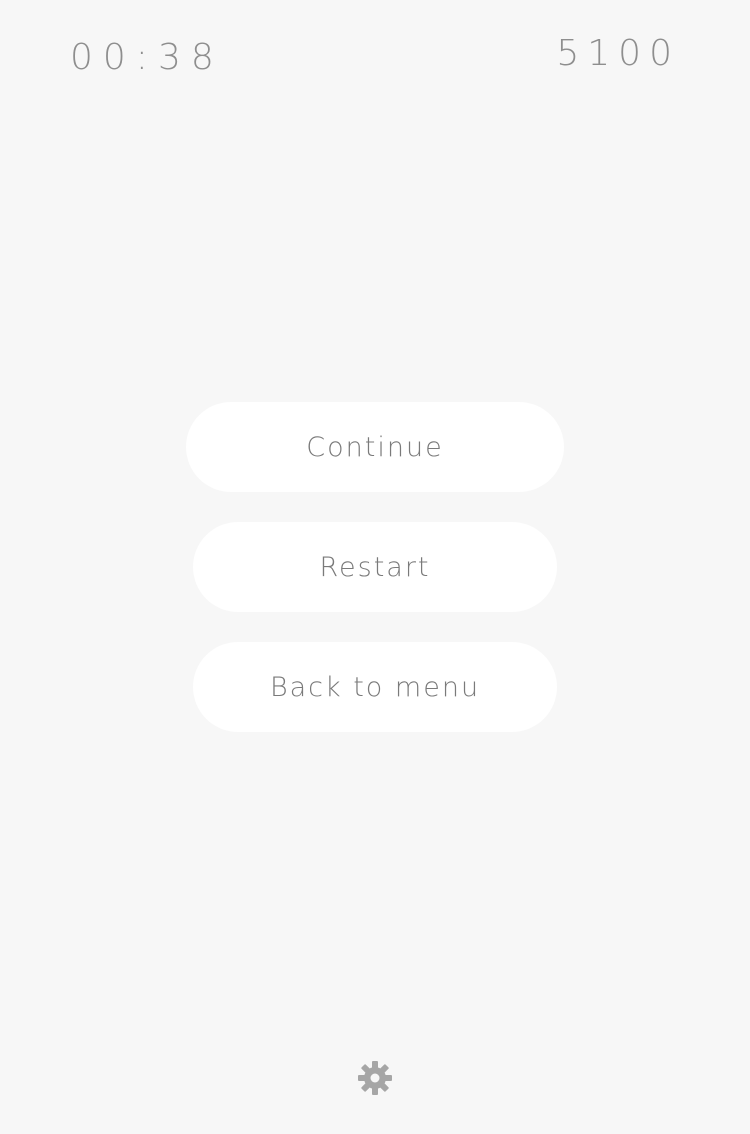  Describe the element at coordinates (375, 447) in the screenshot. I see `continue-button: Continue` at that location.